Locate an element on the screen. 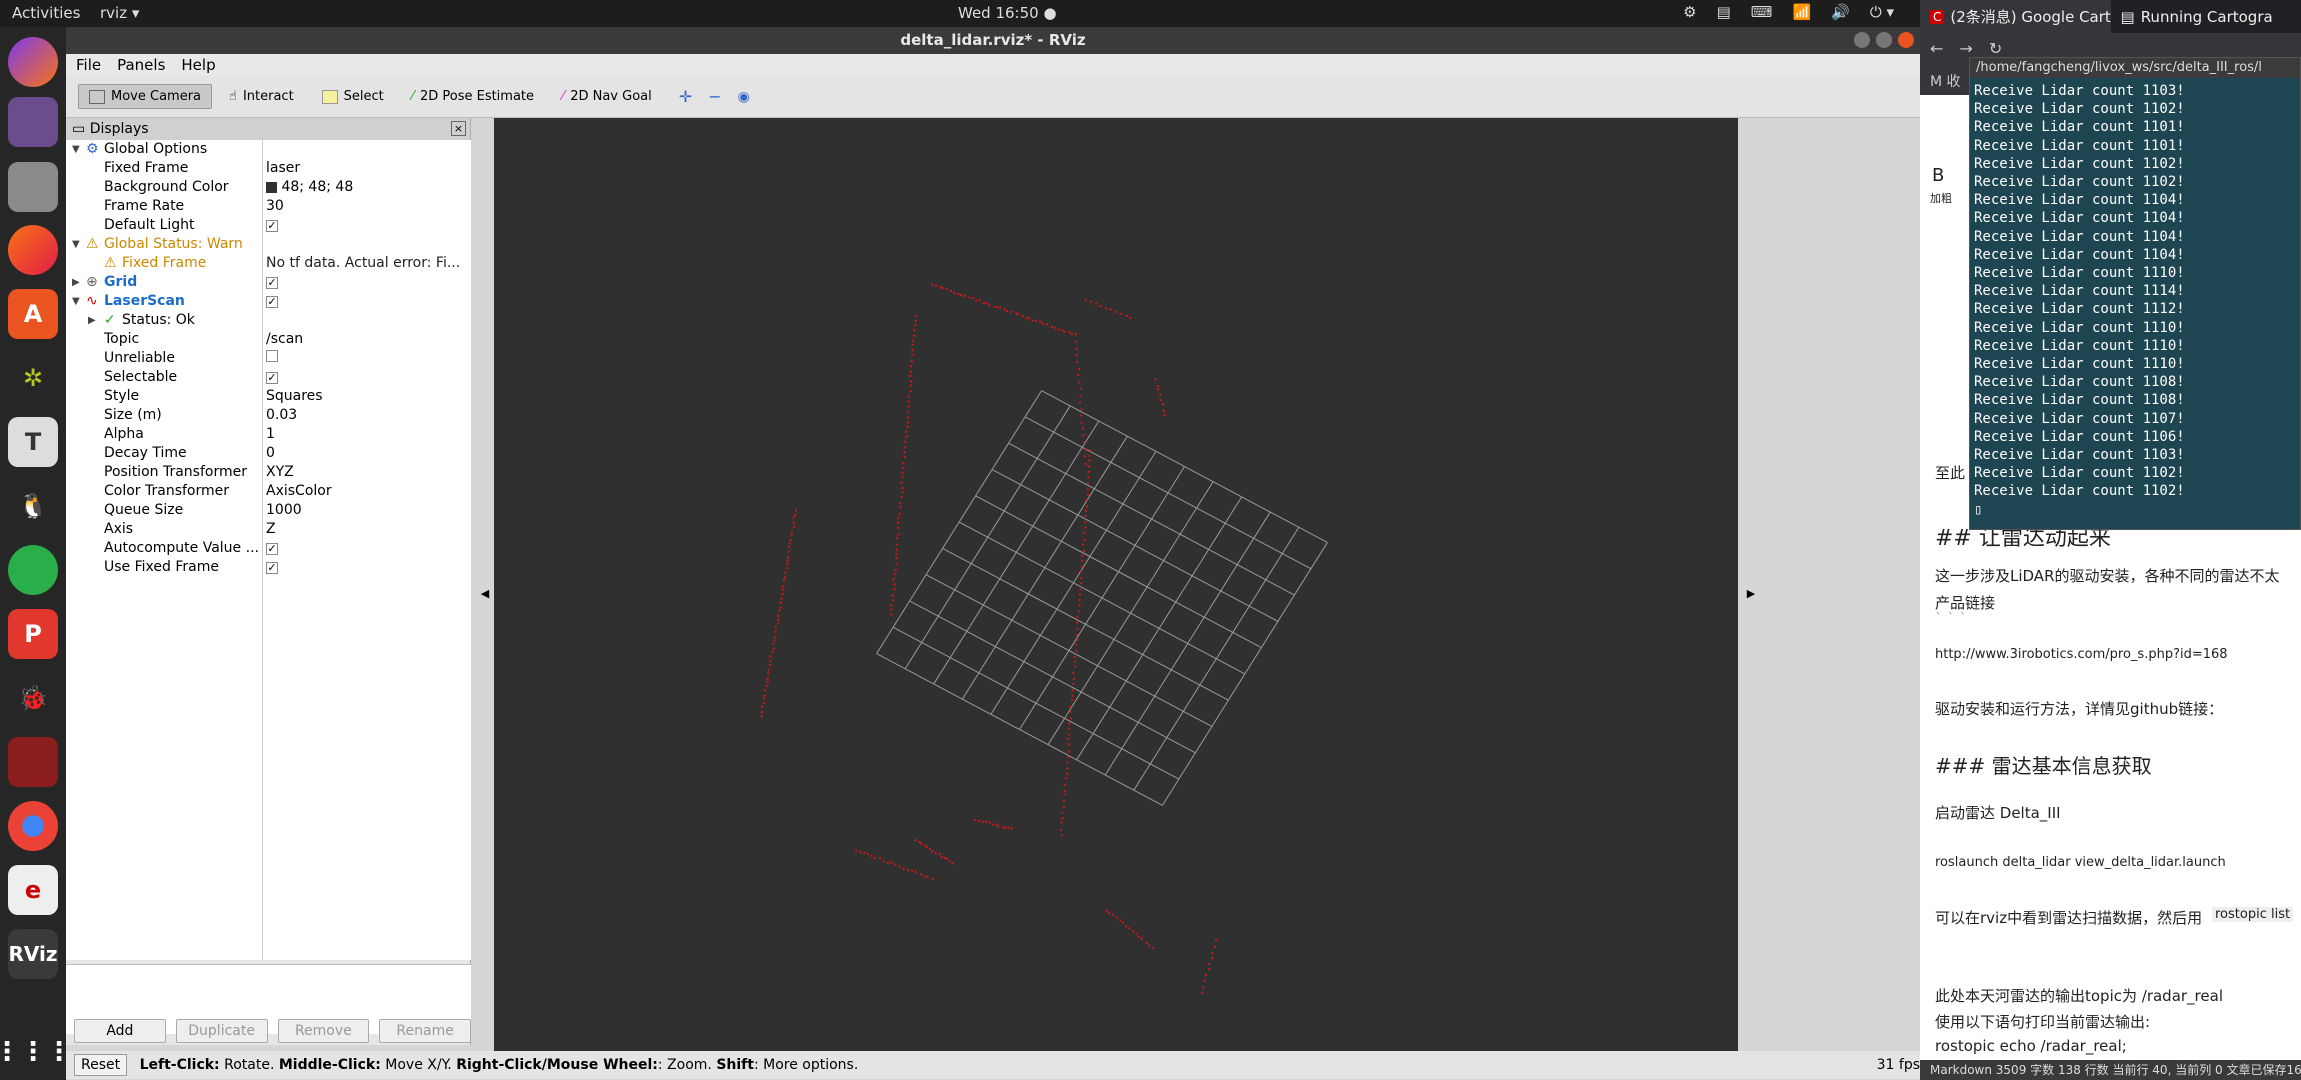 The height and width of the screenshot is (1080, 2301). tree-row-grid: ▶ ⊕ Grid ✓ is located at coordinates (268, 282).